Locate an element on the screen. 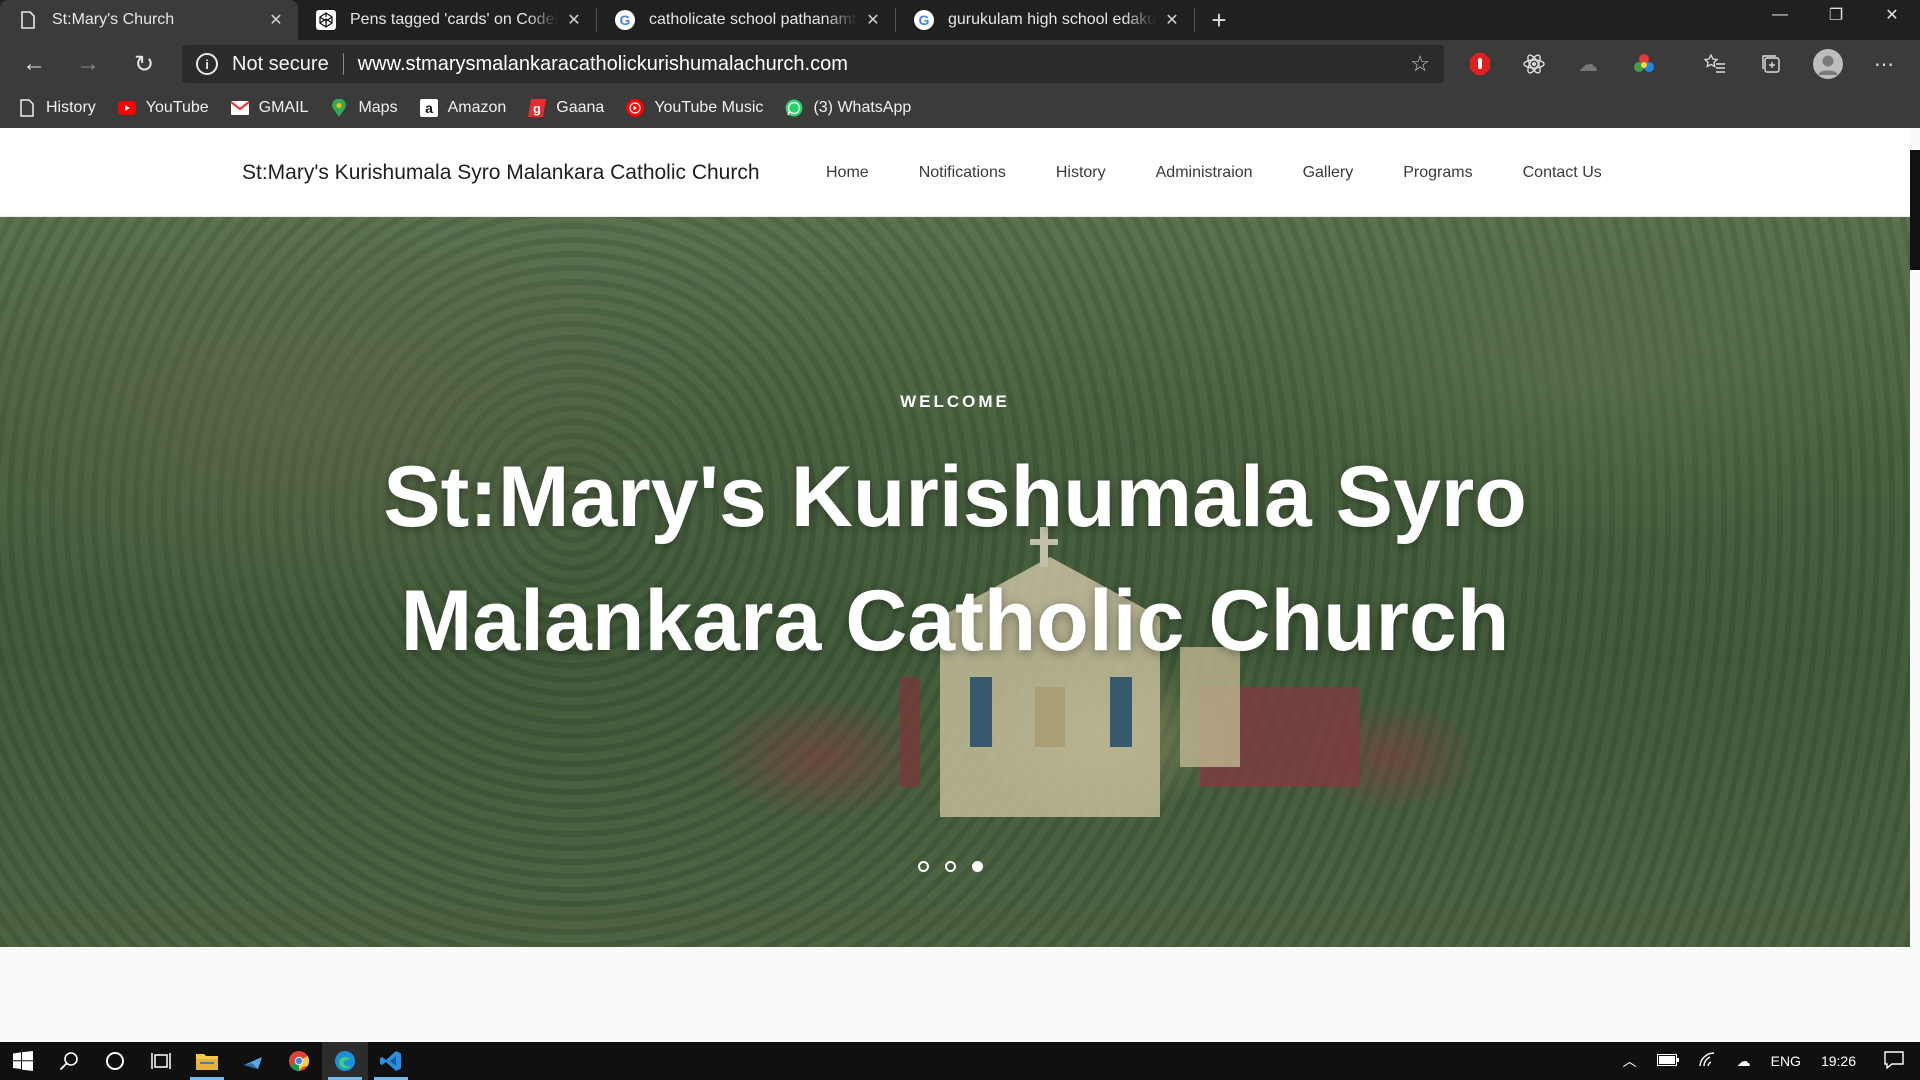  nav-contact-us: Contact Us is located at coordinates (1562, 173).